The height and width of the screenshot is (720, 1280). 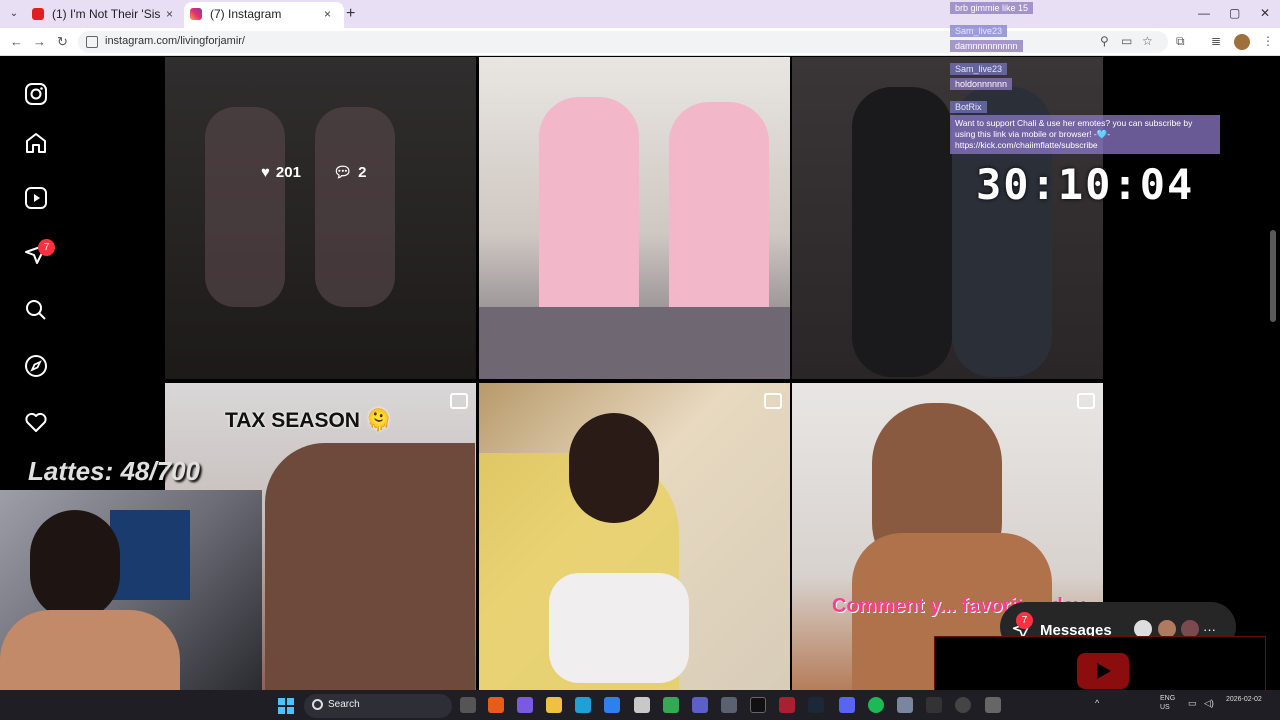 What do you see at coordinates (36, 366) in the screenshot?
I see `explore-icon` at bounding box center [36, 366].